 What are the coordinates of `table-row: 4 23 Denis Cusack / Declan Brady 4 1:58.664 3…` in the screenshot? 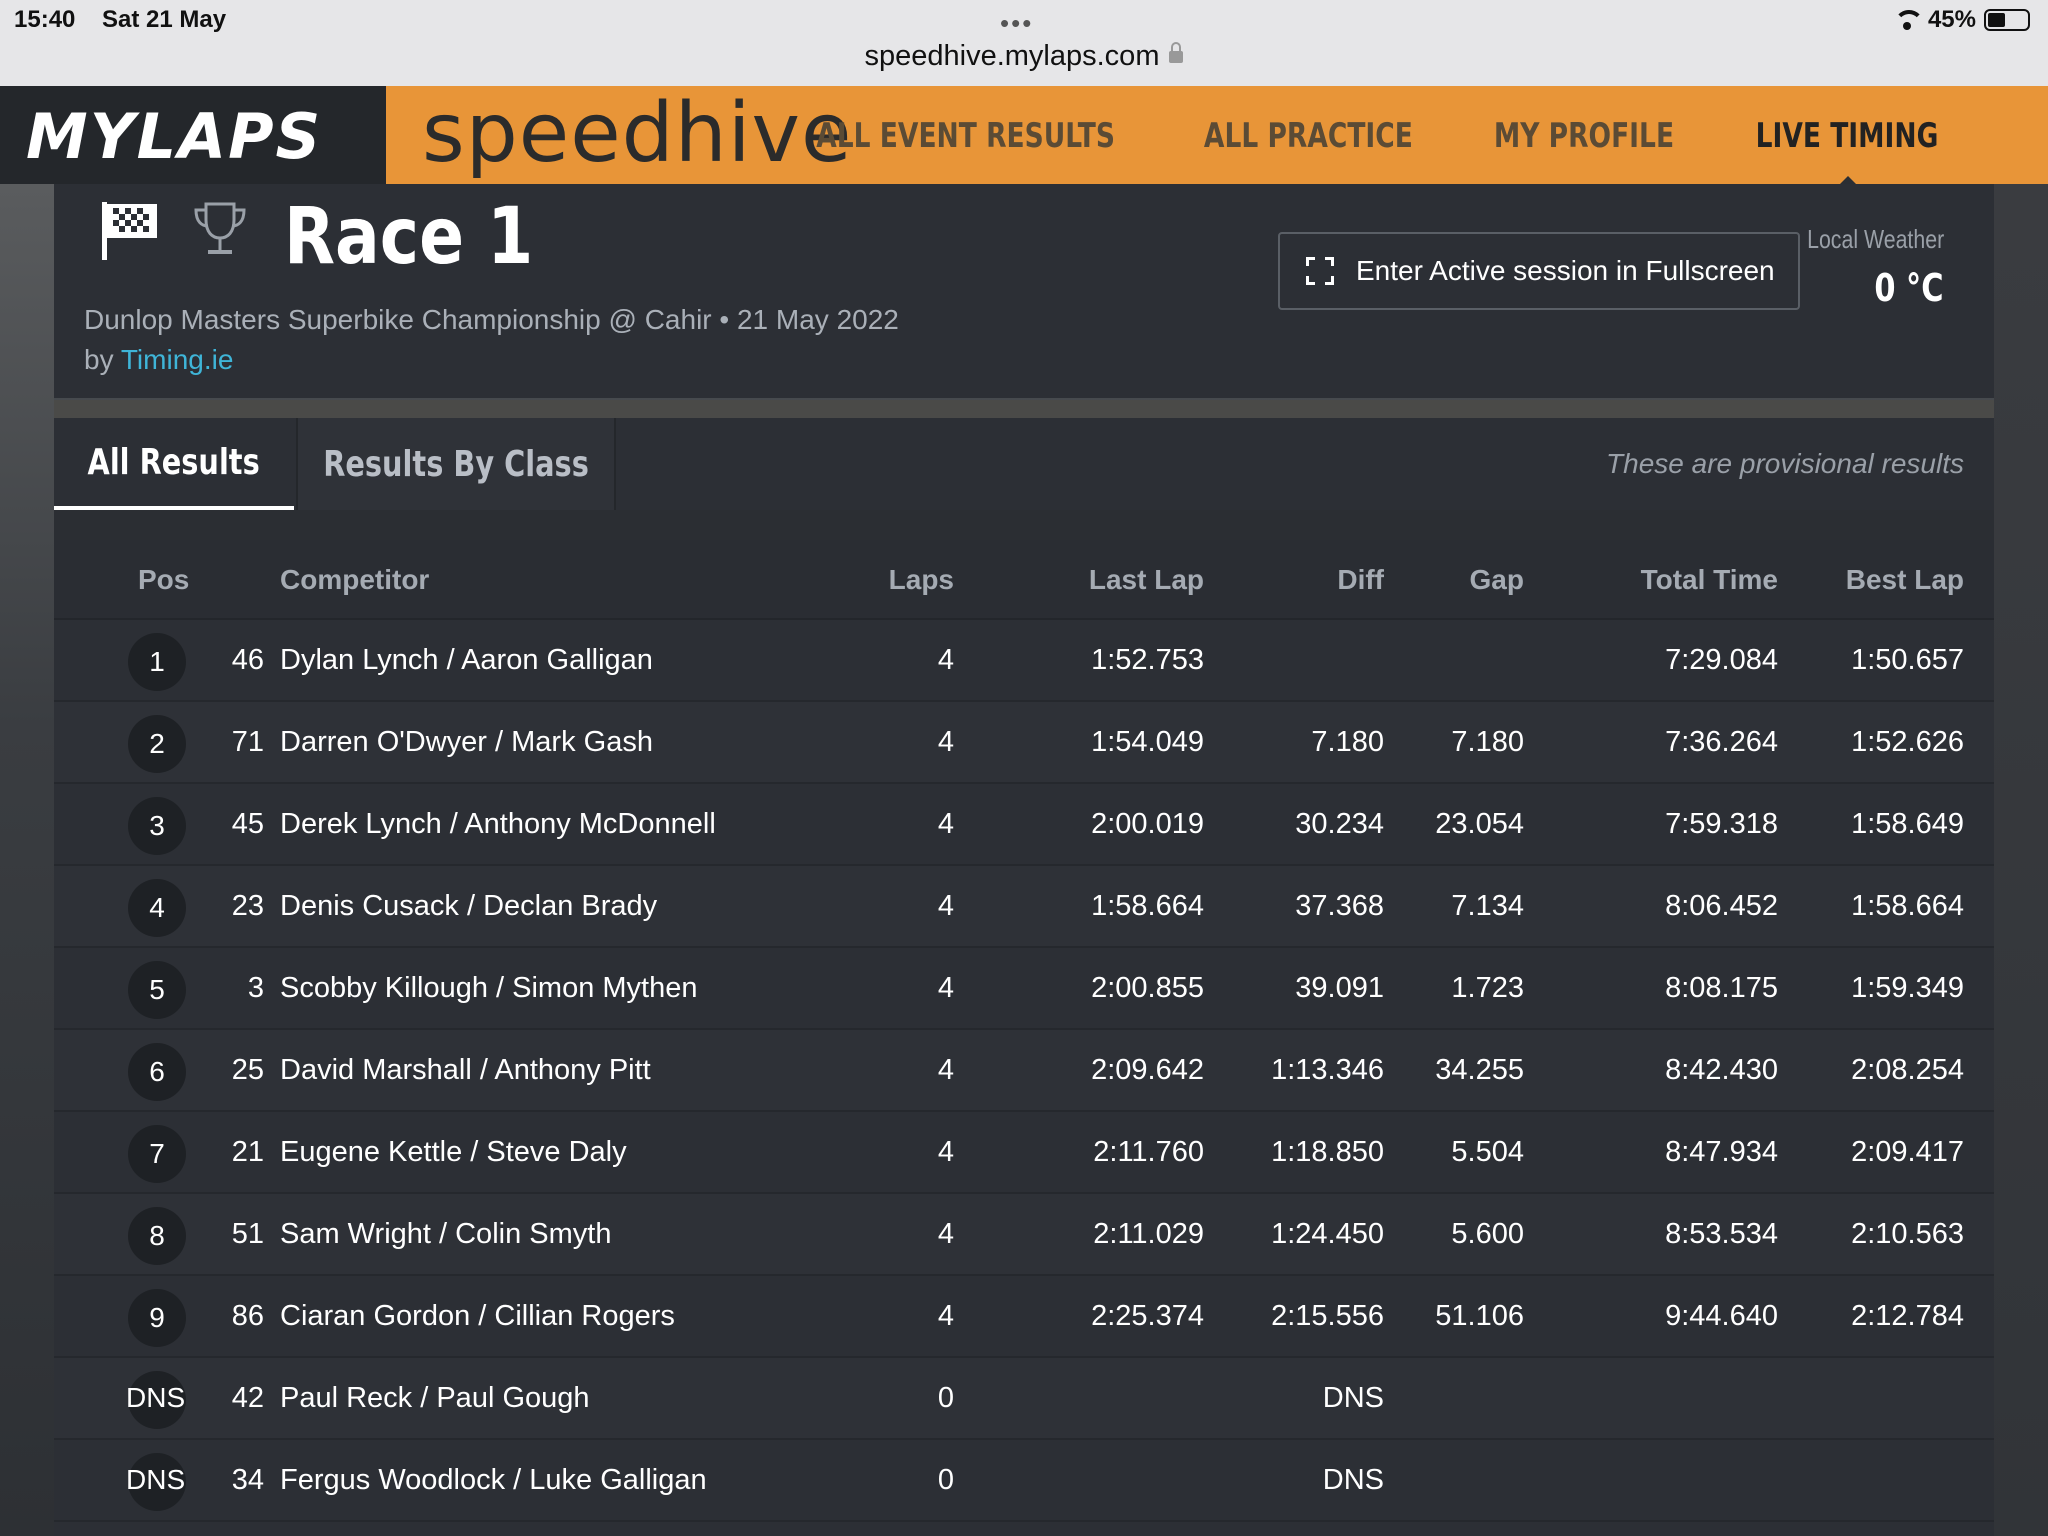 It's located at (1024, 907).